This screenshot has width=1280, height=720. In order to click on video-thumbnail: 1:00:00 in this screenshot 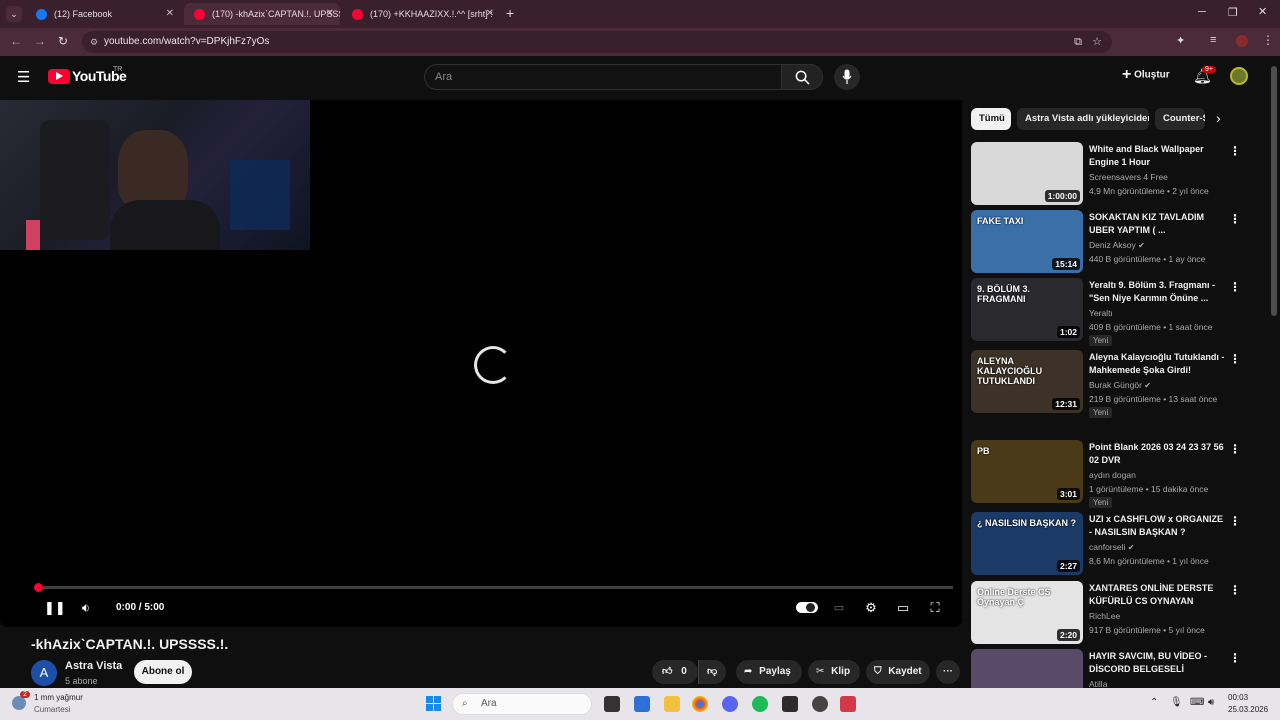, I will do `click(1027, 173)`.